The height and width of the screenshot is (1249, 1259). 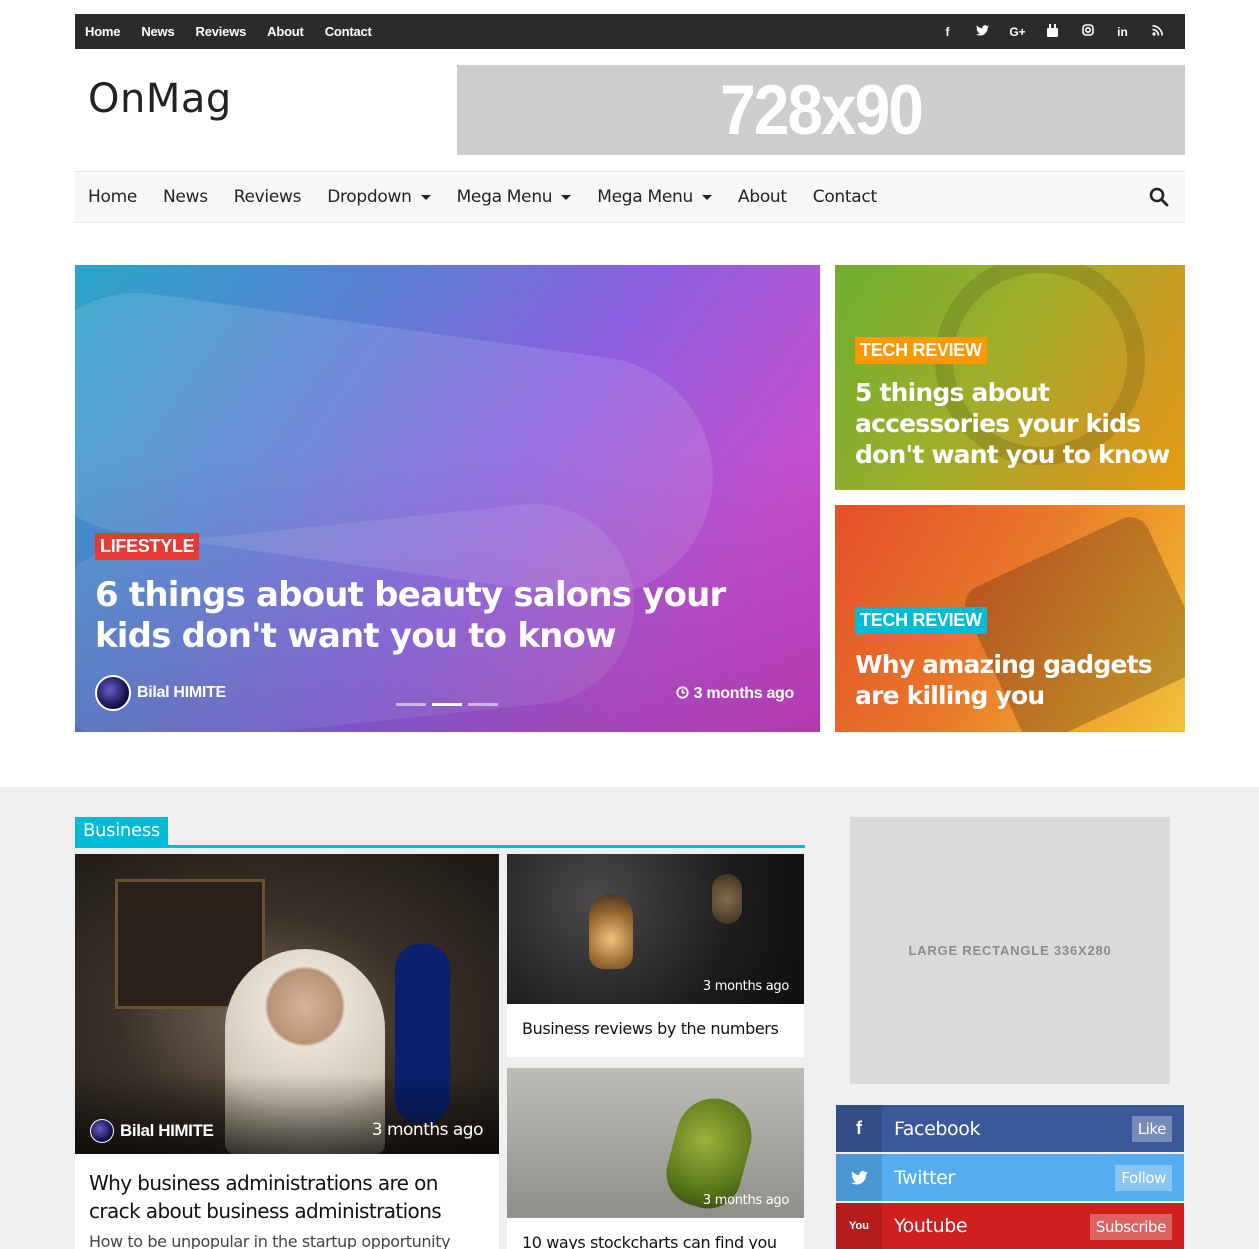 What do you see at coordinates (369, 197) in the screenshot?
I see `nav-item-label: Dropdown` at bounding box center [369, 197].